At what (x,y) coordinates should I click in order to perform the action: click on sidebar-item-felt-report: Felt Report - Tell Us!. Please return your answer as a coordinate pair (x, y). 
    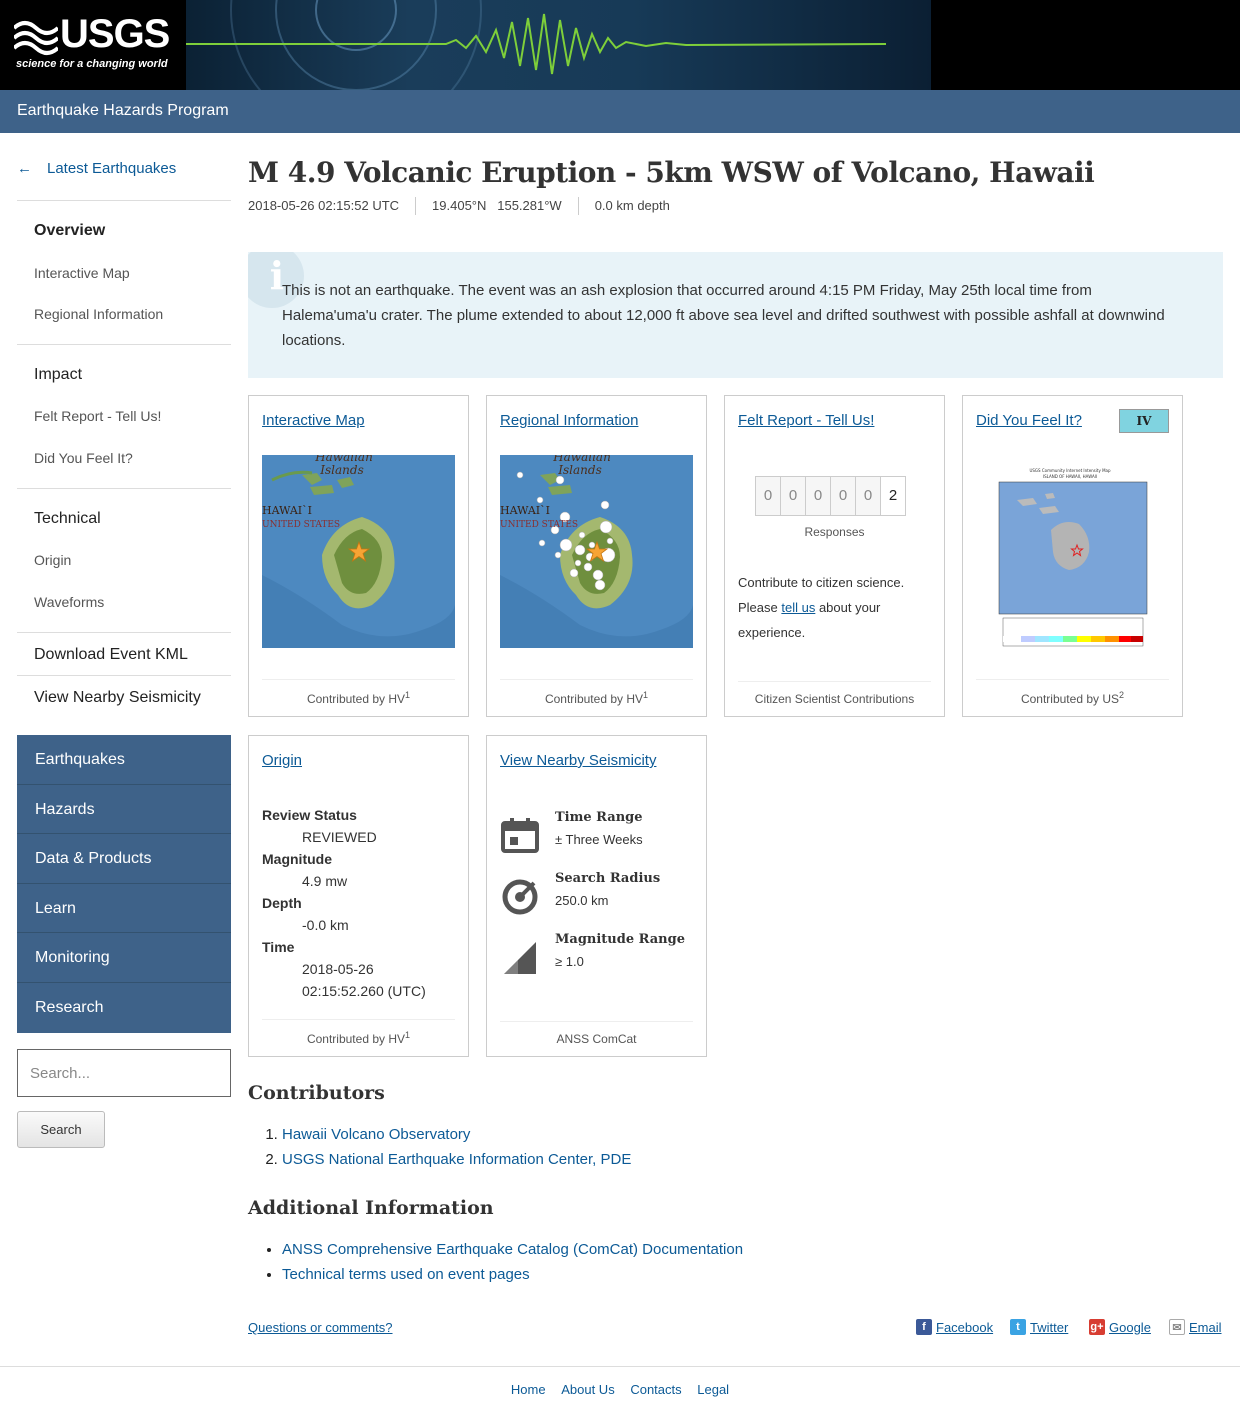
    Looking at the image, I should click on (97, 416).